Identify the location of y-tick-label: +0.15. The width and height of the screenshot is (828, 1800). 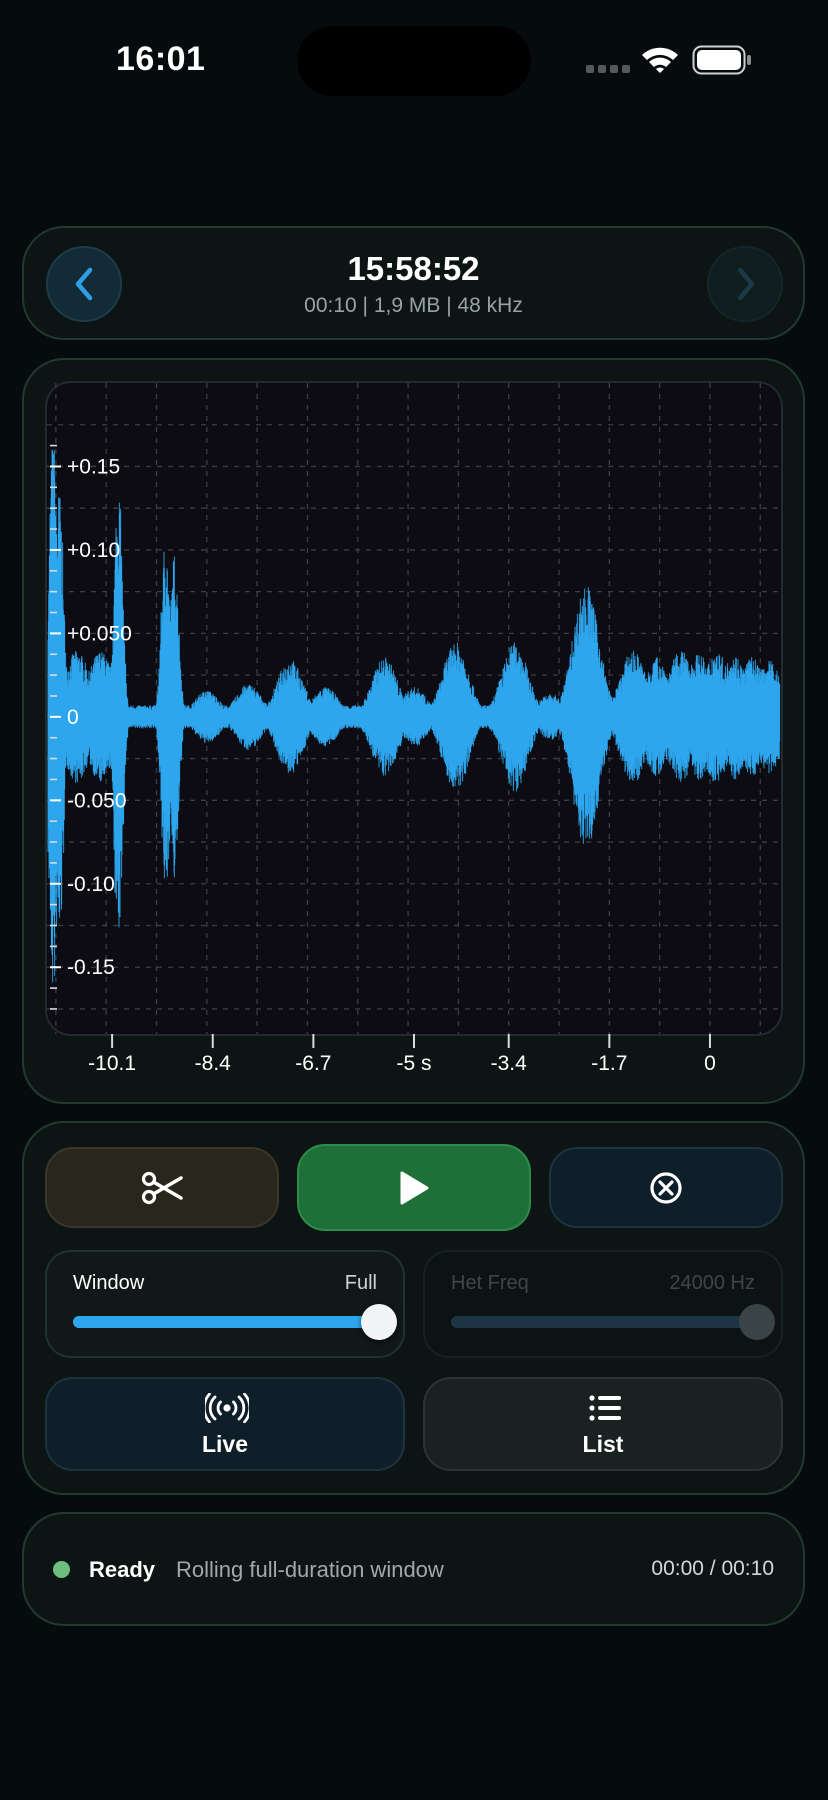
(93, 466).